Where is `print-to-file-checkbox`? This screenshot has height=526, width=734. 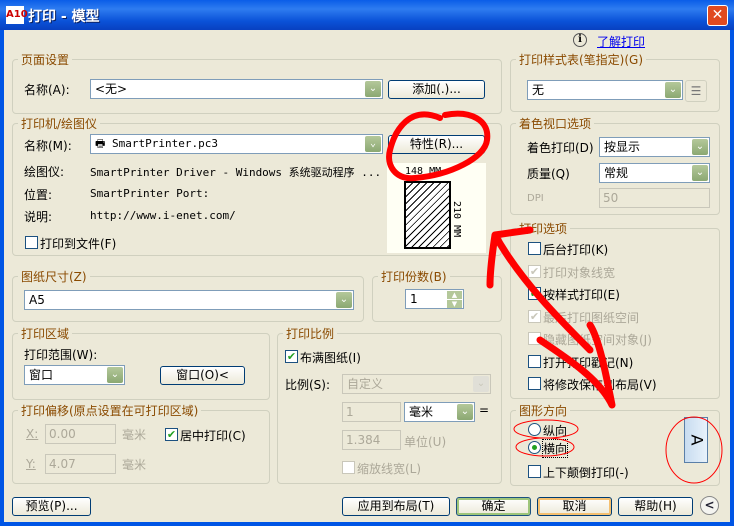 print-to-file-checkbox is located at coordinates (31, 242).